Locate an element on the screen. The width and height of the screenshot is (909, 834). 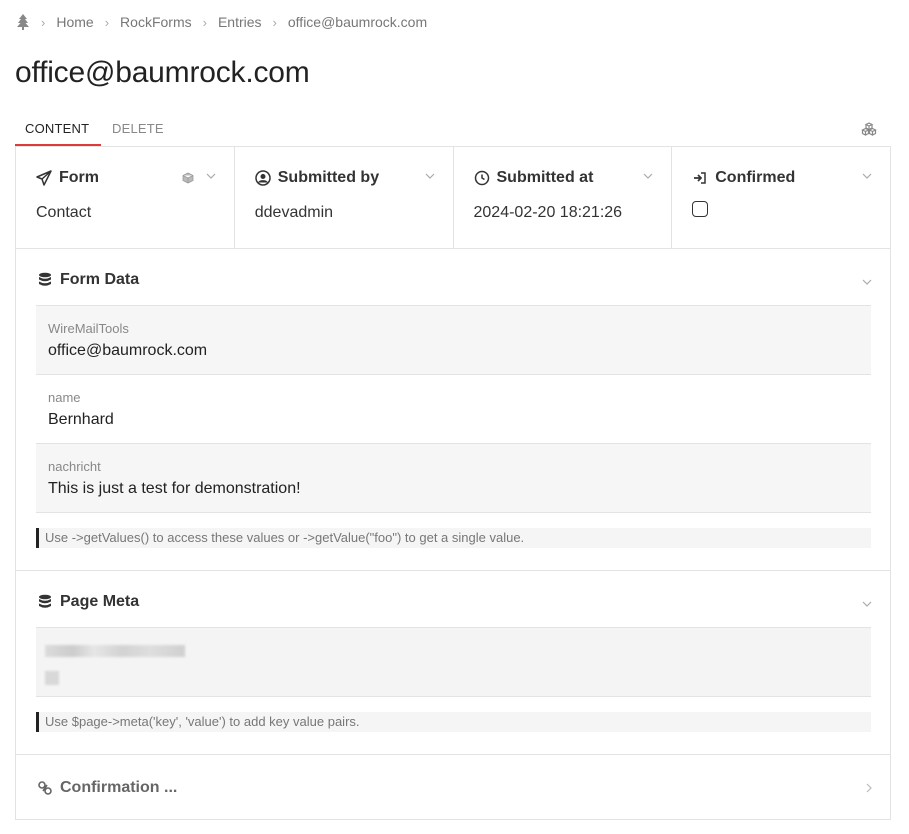
field-confirmed: Confirmed is located at coordinates (781, 197).